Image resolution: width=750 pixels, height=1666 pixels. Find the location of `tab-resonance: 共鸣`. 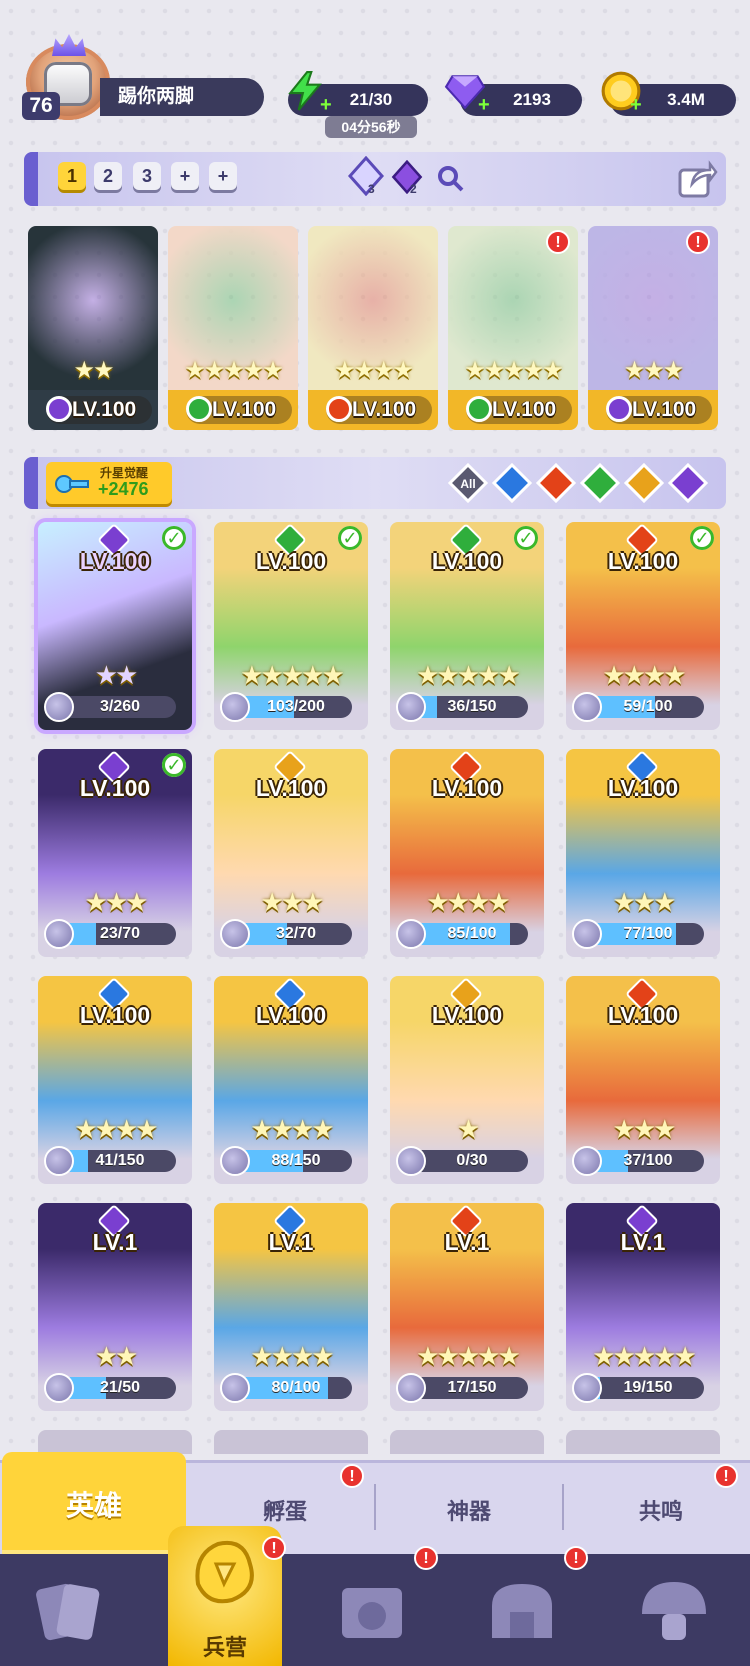

tab-resonance: 共鸣 is located at coordinates (661, 1510).